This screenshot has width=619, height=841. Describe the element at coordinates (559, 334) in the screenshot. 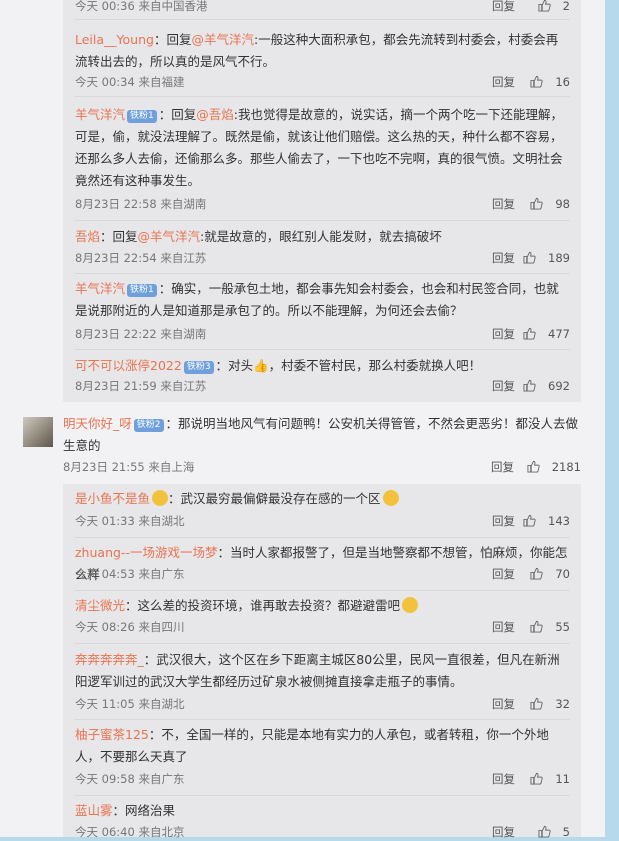

I see `like-count: 477` at that location.